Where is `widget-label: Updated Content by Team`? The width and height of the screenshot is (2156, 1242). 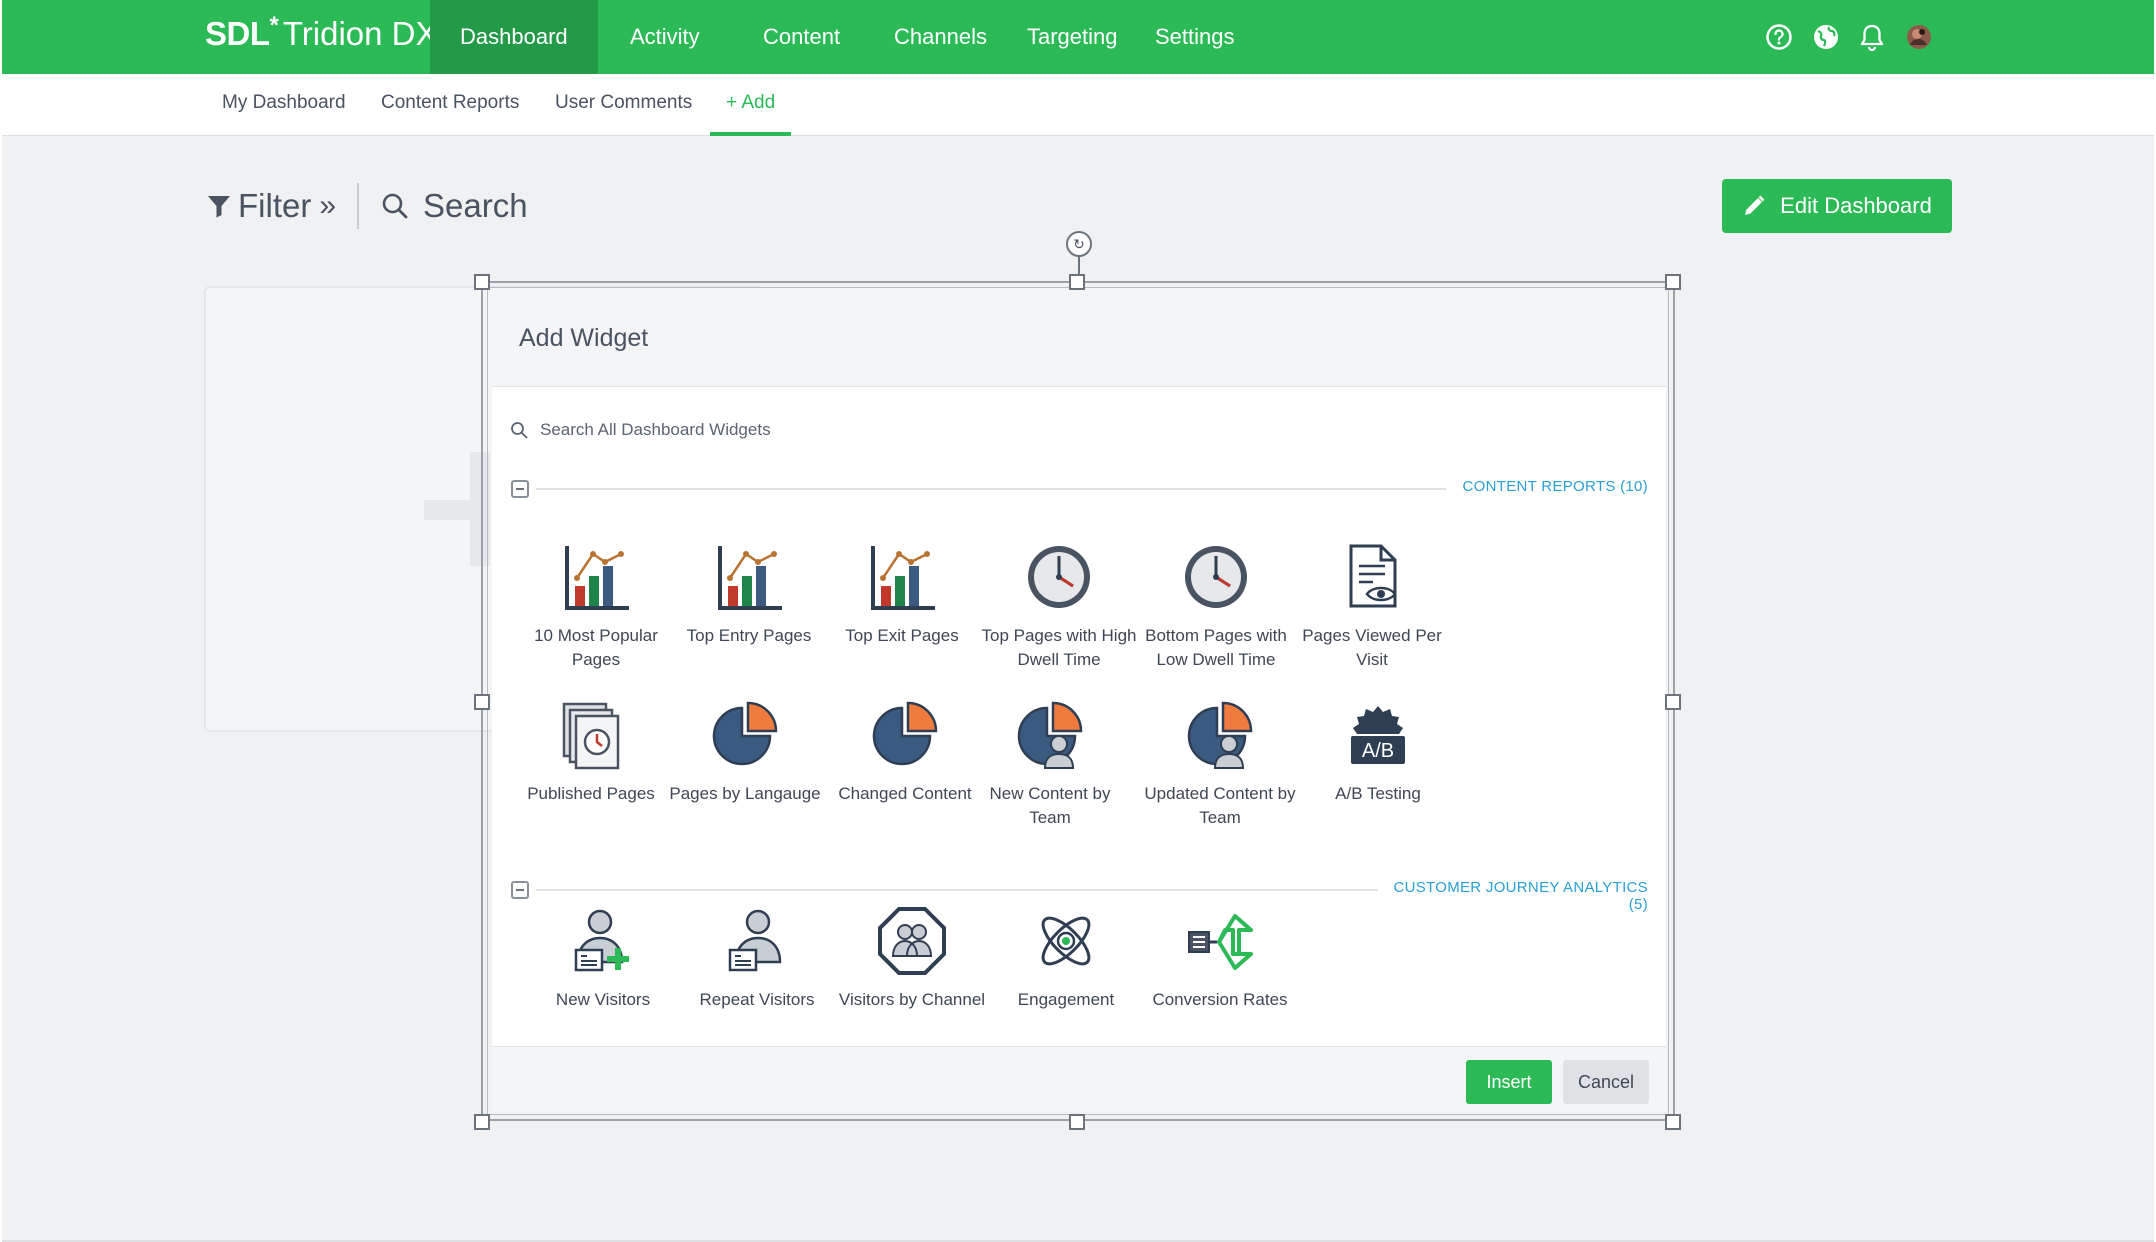 widget-label: Updated Content by Team is located at coordinates (1220, 805).